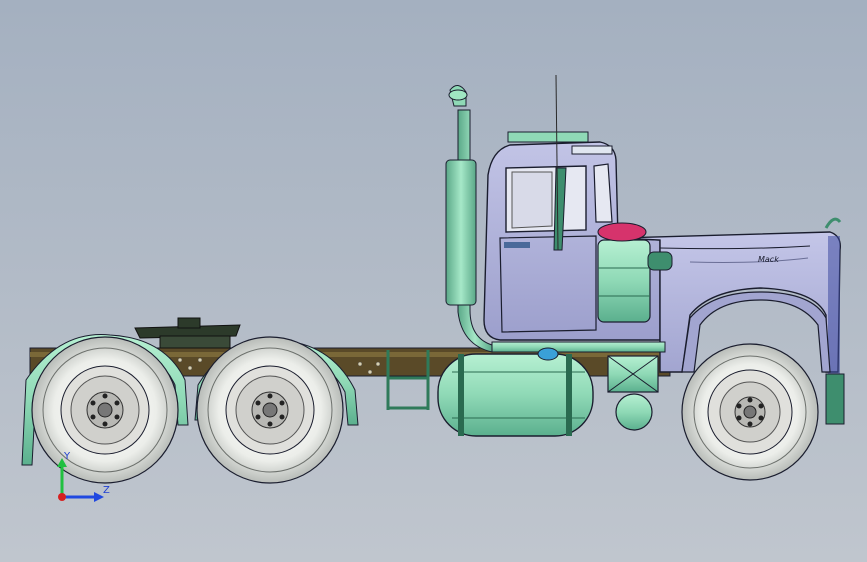  Describe the element at coordinates (634, 412) in the screenshot. I see `air-tank` at that location.